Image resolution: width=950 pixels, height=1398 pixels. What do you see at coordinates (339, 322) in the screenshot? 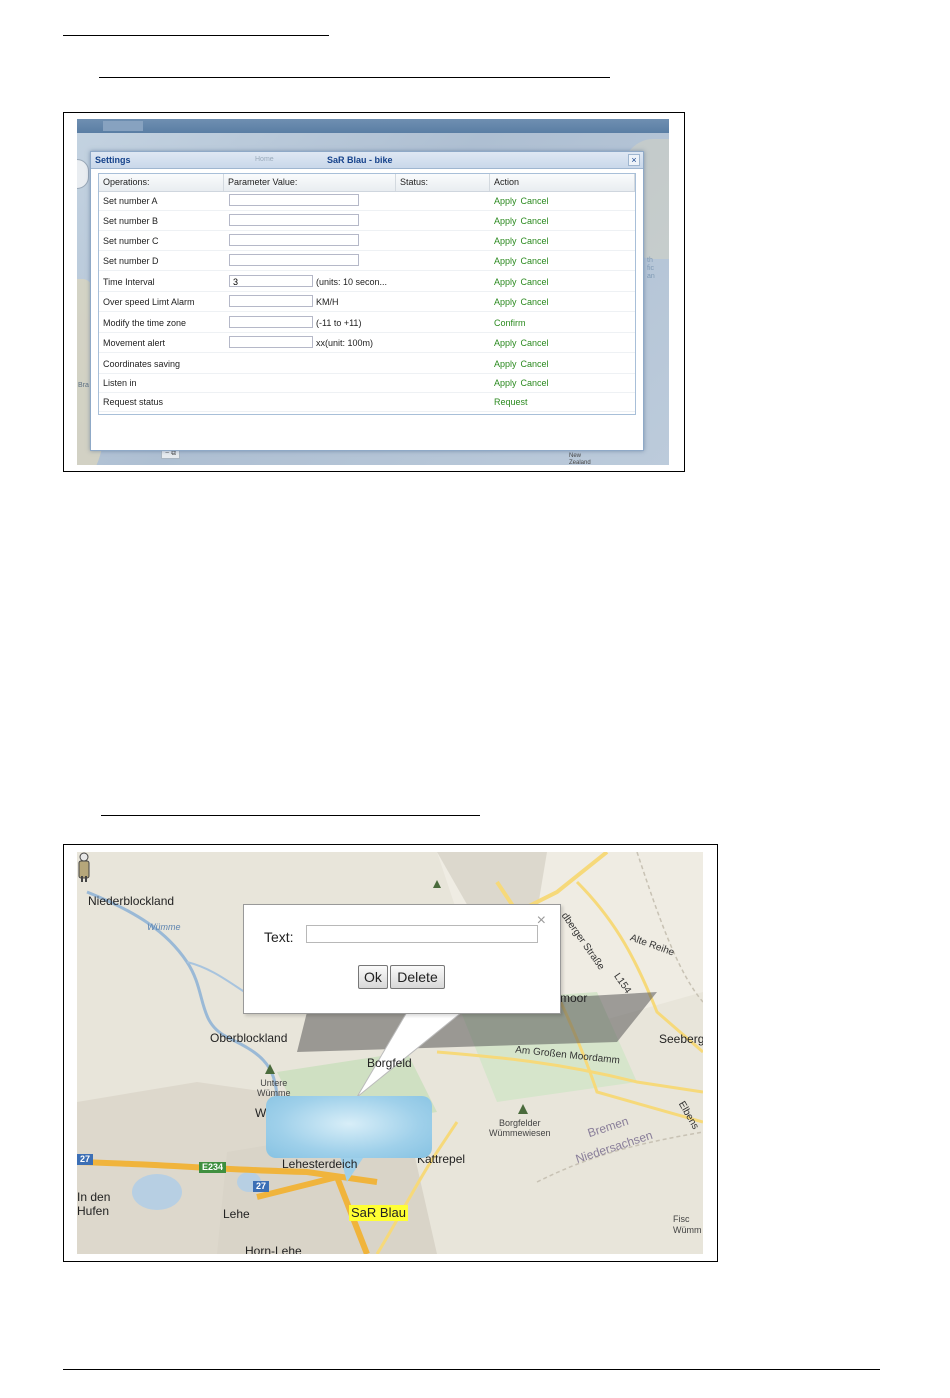
I see `parameter-unit: (-11 to +11)` at bounding box center [339, 322].